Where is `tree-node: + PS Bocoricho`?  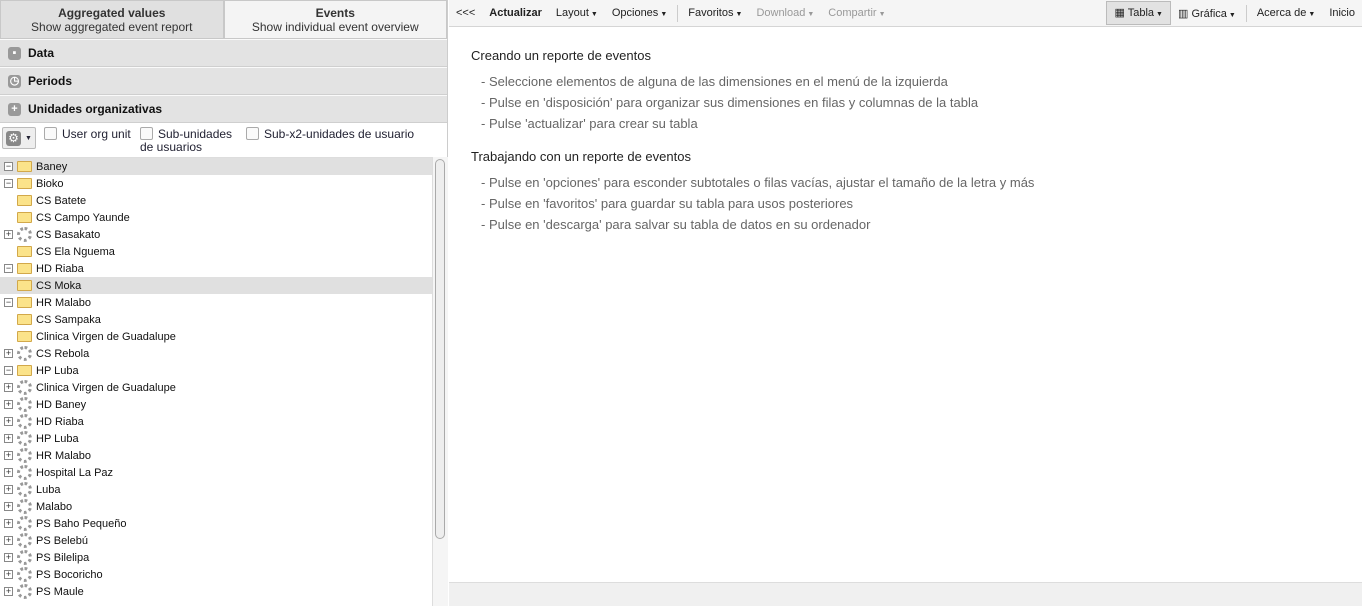
tree-node: + PS Bocoricho is located at coordinates (216, 574).